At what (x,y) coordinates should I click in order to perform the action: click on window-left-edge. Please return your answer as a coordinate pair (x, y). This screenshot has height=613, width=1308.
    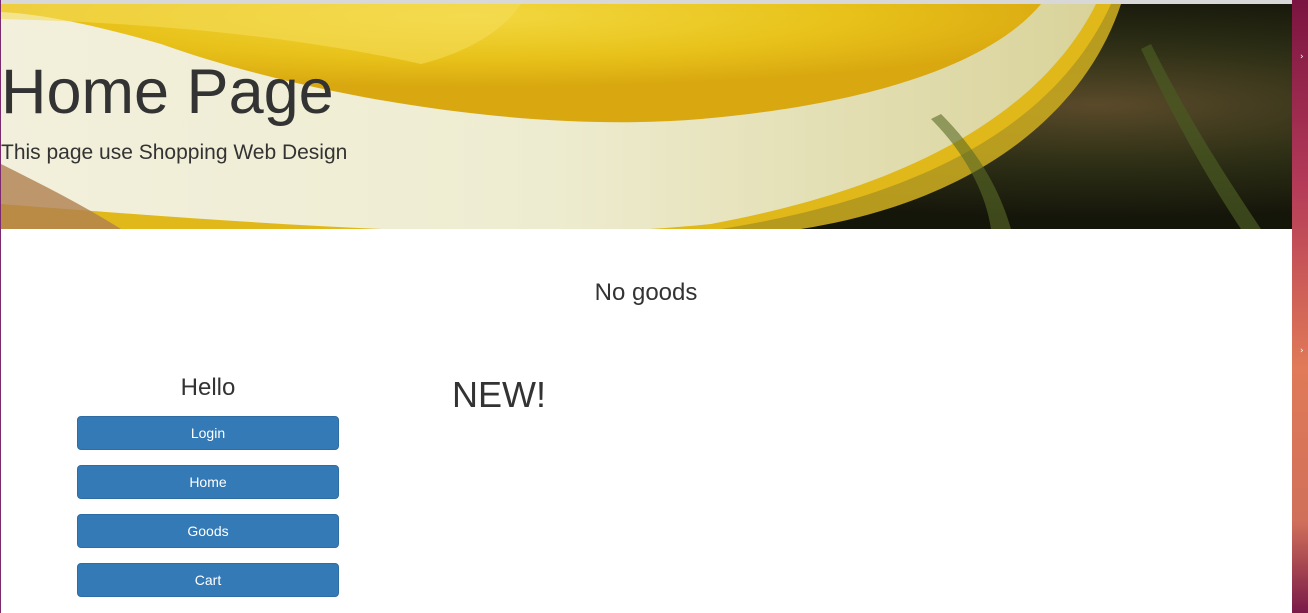
    Looking at the image, I should click on (0, 306).